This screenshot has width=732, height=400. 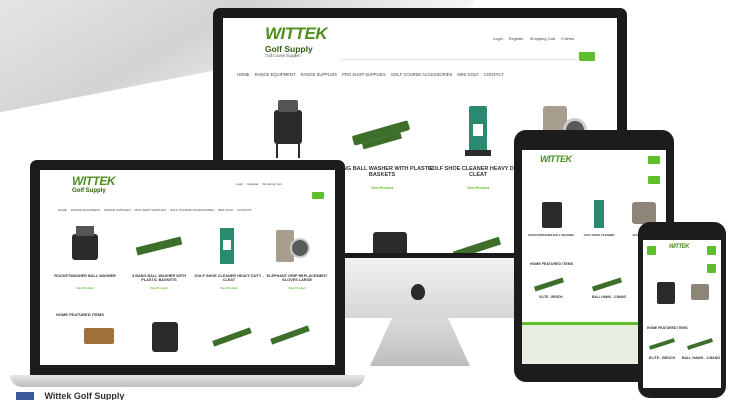 I want to click on tablet-brand-logo: WITTEK, so click(x=556, y=159).